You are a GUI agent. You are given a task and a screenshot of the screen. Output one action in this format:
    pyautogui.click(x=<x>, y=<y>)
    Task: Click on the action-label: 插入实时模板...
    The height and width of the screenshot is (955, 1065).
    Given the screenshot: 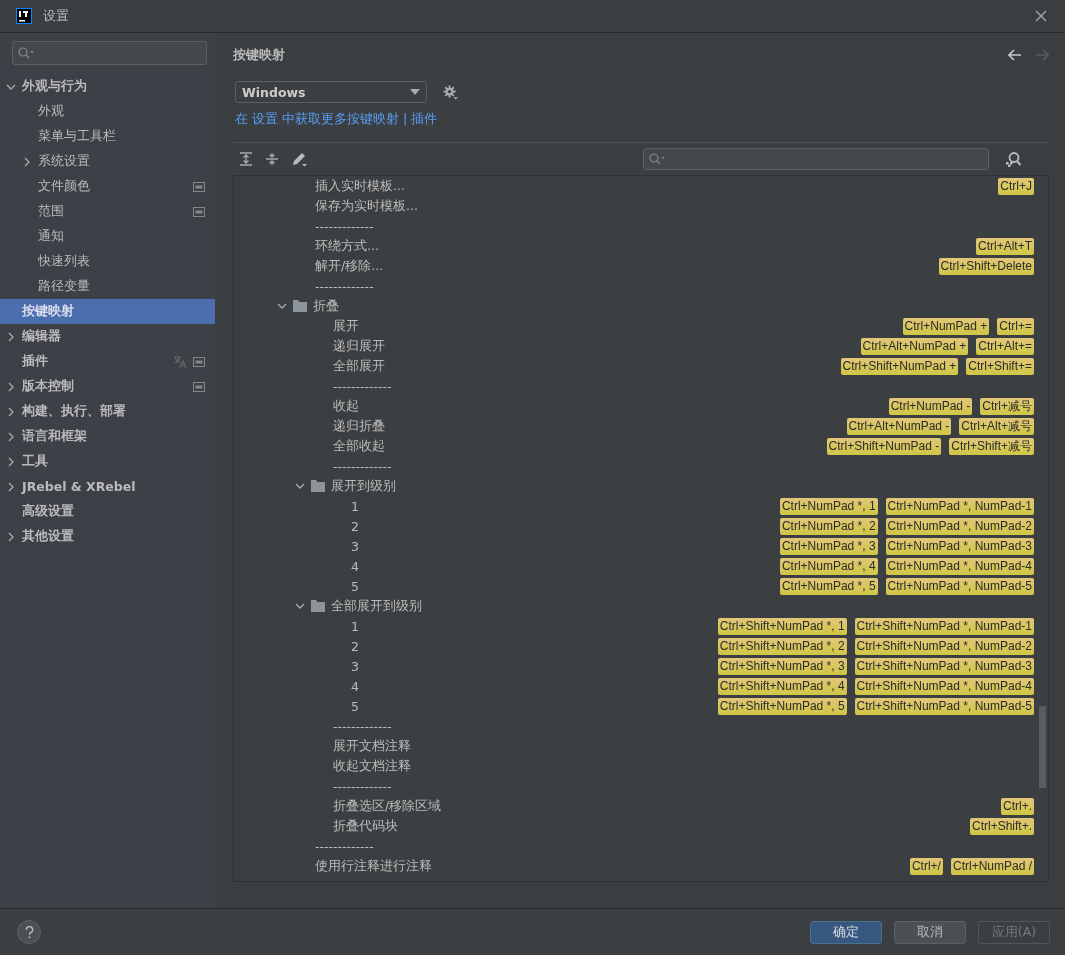 What is the action you would take?
    pyautogui.click(x=360, y=186)
    